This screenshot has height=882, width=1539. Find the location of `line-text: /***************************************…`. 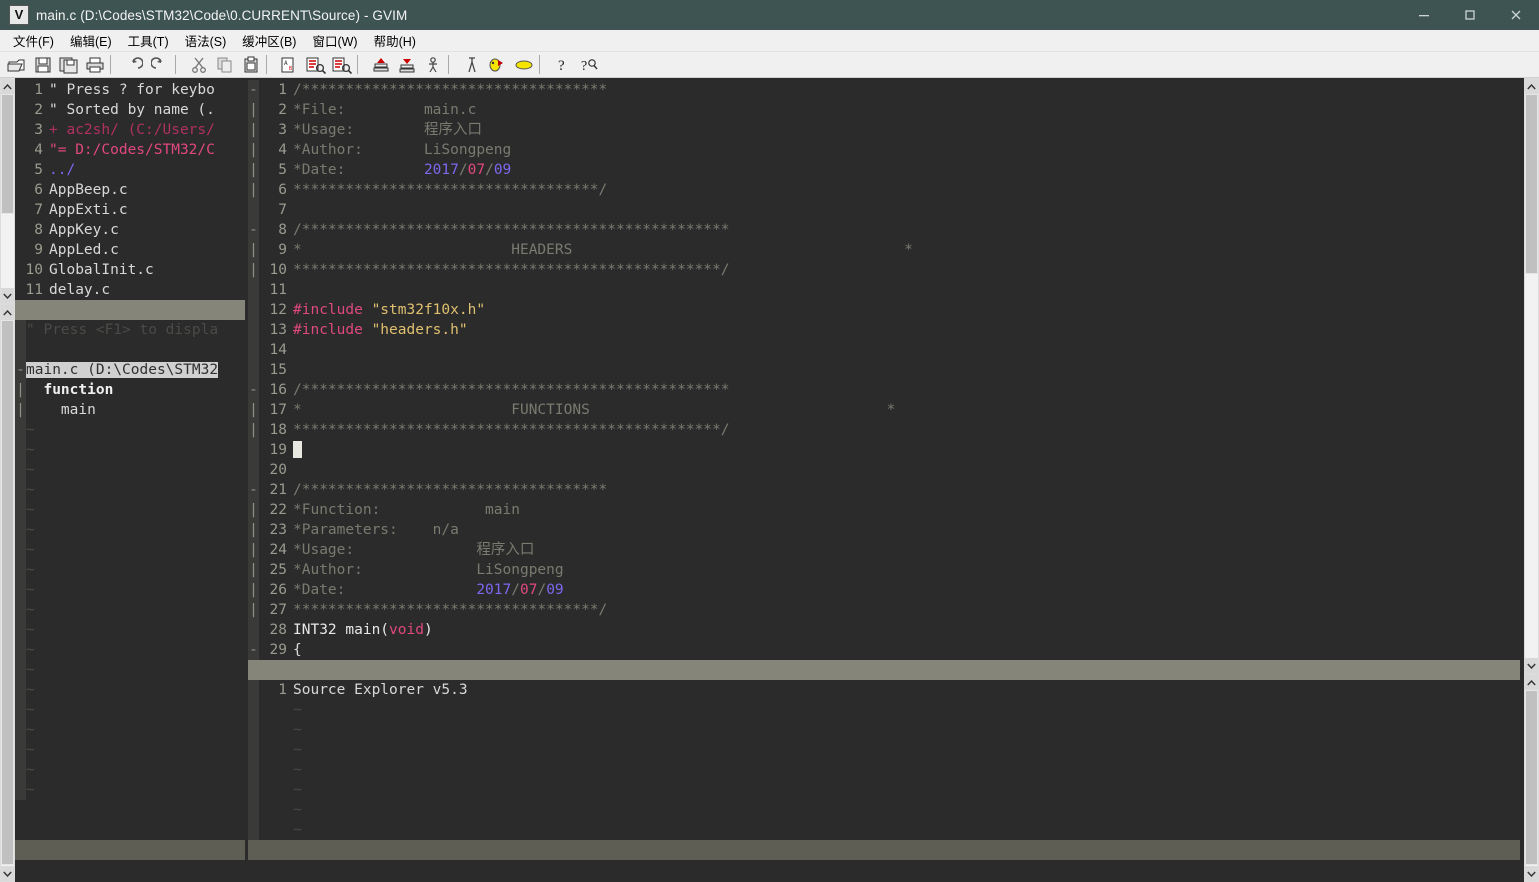

line-text: /***************************************… is located at coordinates (906, 390).